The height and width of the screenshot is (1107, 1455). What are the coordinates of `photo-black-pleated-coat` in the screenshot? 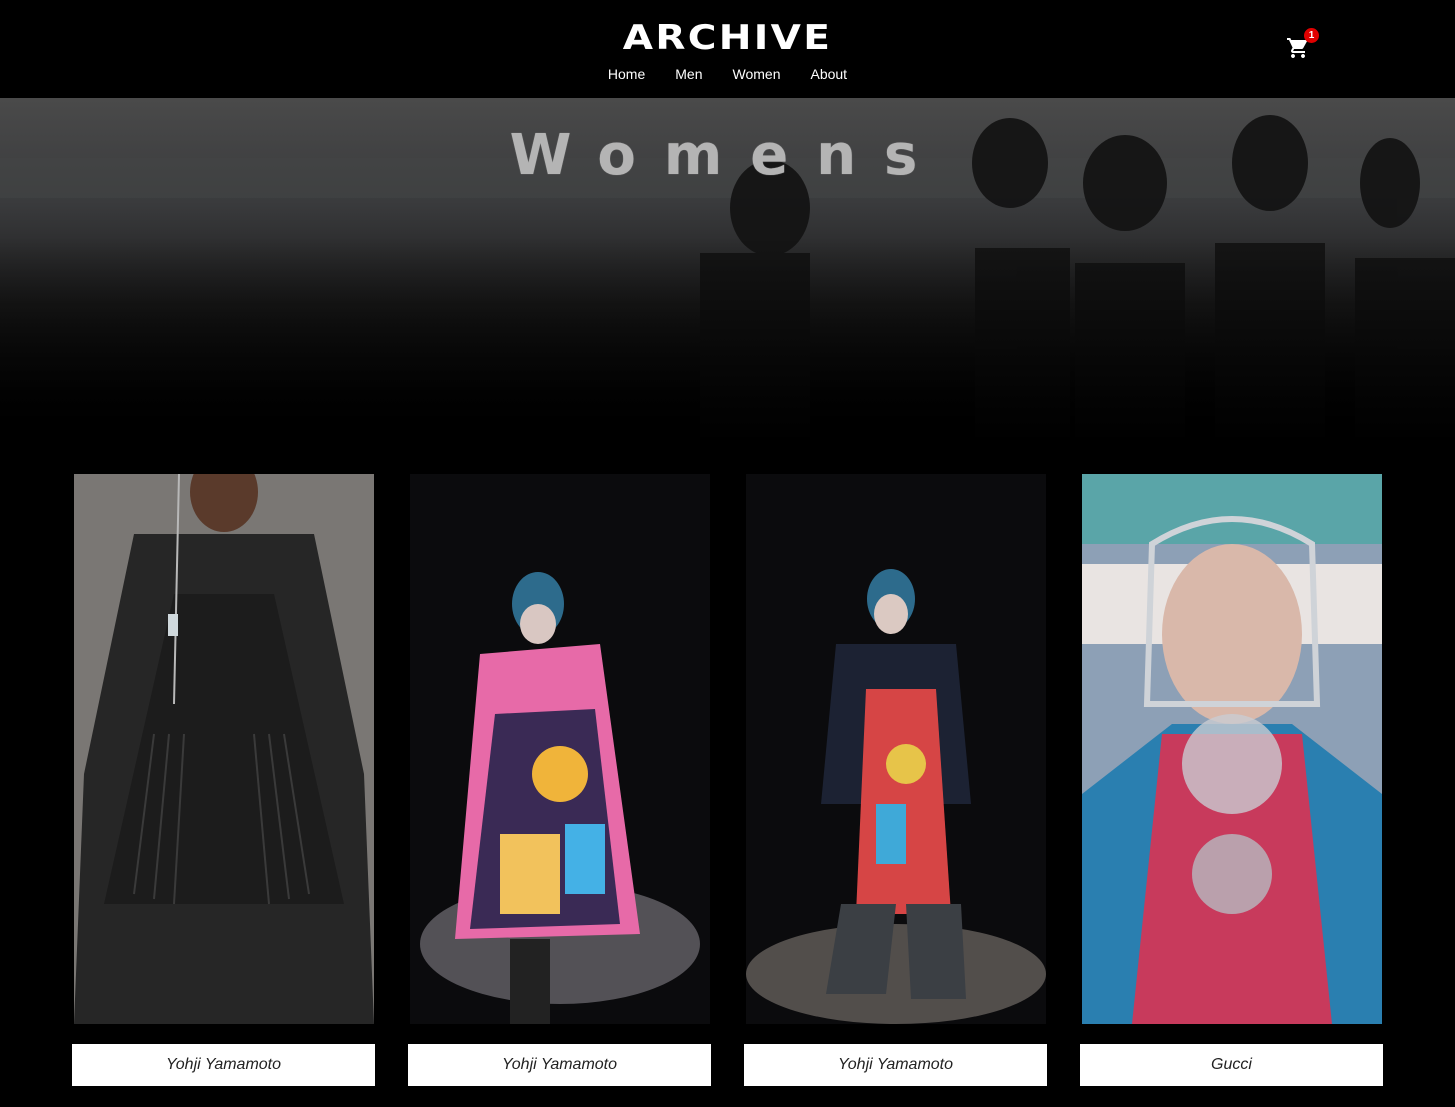 It's located at (224, 749).